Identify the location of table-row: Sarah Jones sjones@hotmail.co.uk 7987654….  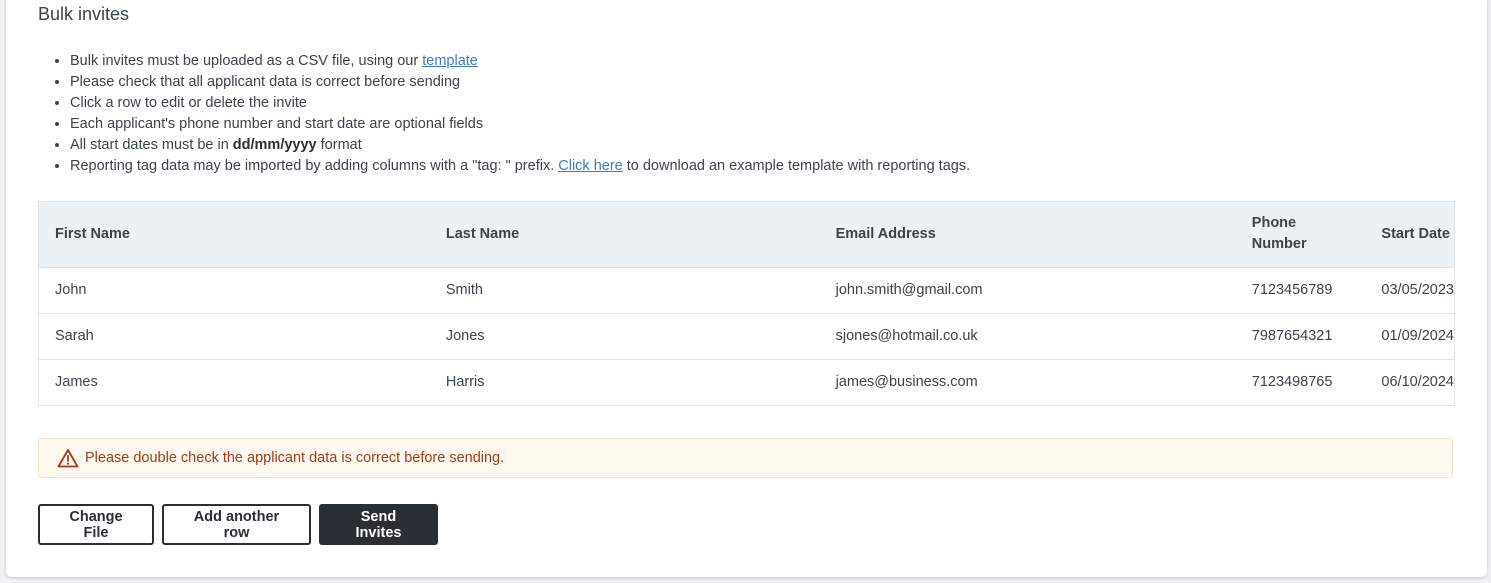
(746, 336).